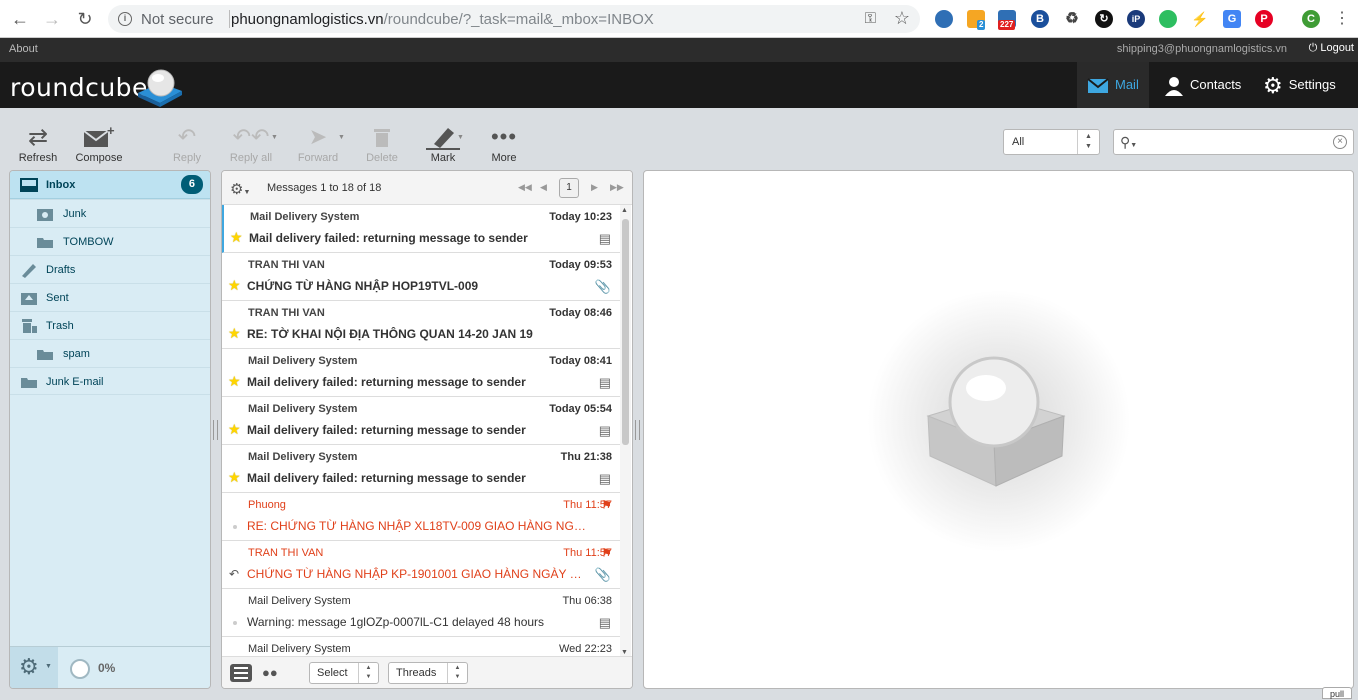 This screenshot has width=1358, height=700. What do you see at coordinates (274, 137) in the screenshot?
I see `reply-all-dropdown-icon: ▼` at bounding box center [274, 137].